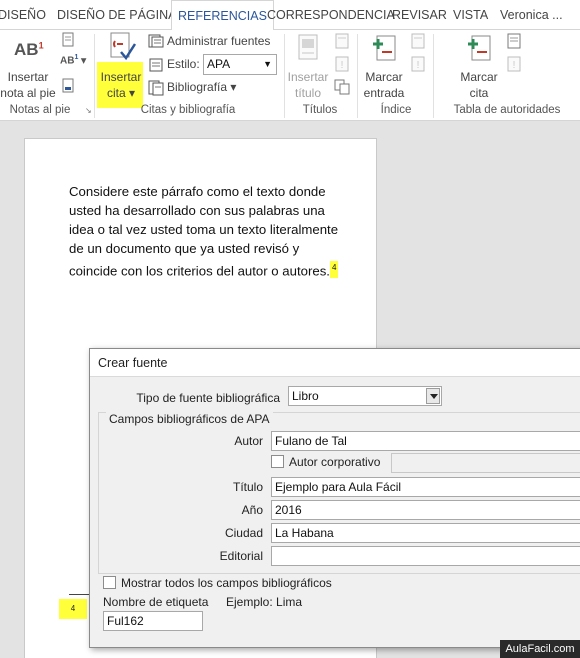 The width and height of the screenshot is (580, 658). What do you see at coordinates (252, 510) in the screenshot?
I see `year-label: Año` at bounding box center [252, 510].